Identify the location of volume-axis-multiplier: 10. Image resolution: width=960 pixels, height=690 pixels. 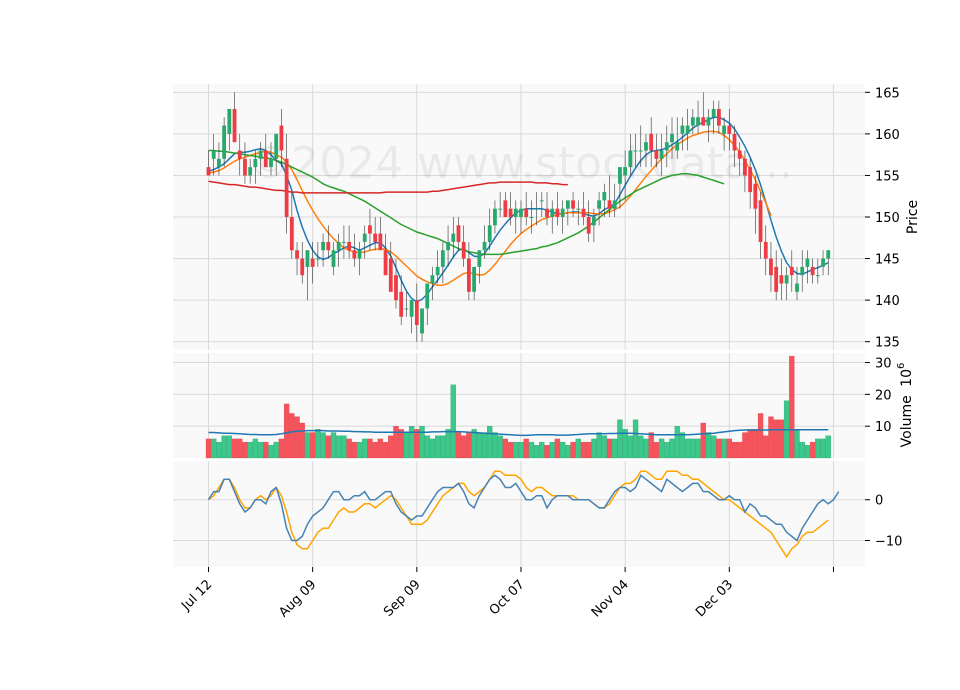
(907, 378).